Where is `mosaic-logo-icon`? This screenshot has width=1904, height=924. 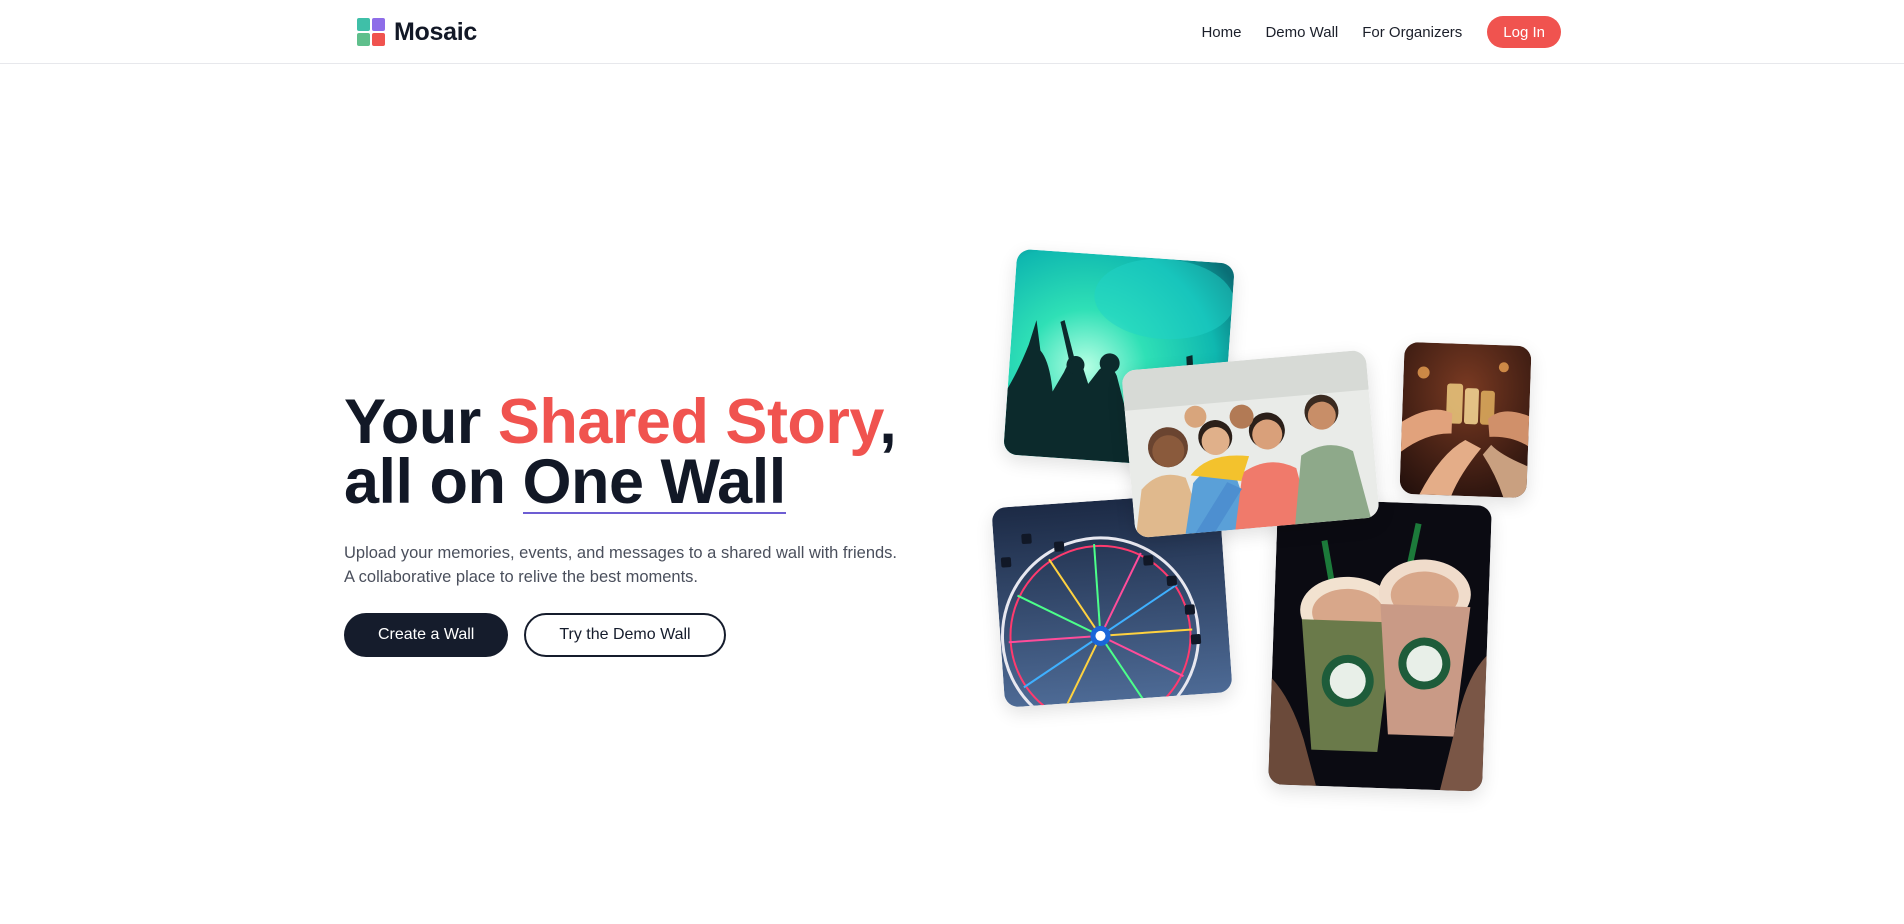 mosaic-logo-icon is located at coordinates (371, 32).